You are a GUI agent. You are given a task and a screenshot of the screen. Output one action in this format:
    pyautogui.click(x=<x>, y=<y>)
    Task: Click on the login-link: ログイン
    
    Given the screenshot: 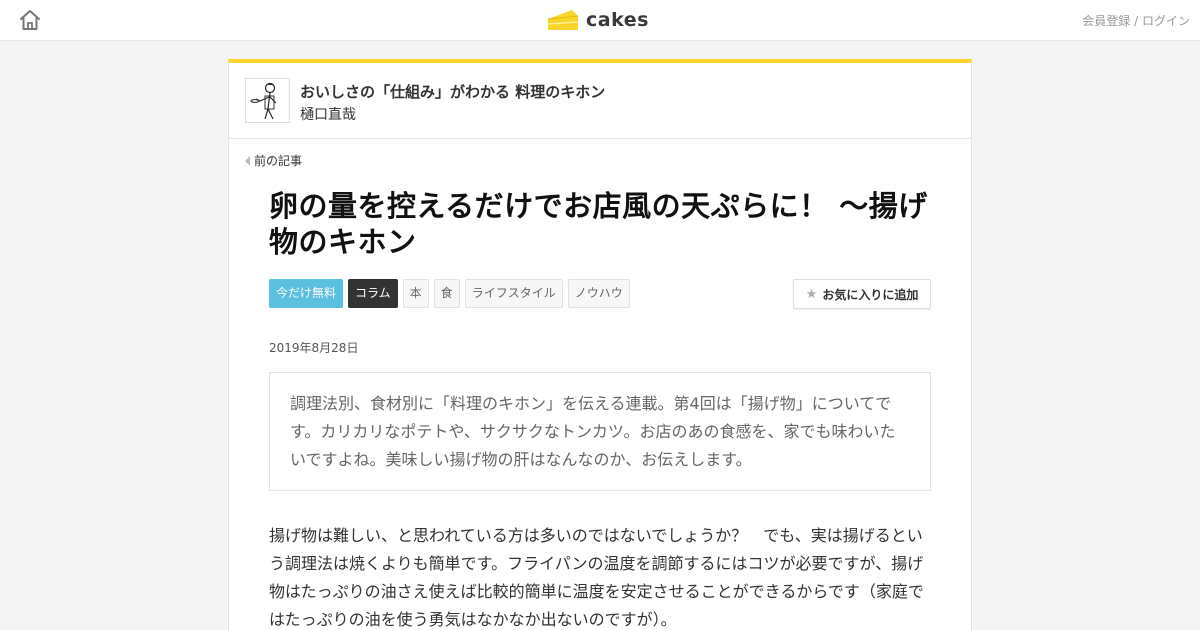 What is the action you would take?
    pyautogui.click(x=1166, y=21)
    